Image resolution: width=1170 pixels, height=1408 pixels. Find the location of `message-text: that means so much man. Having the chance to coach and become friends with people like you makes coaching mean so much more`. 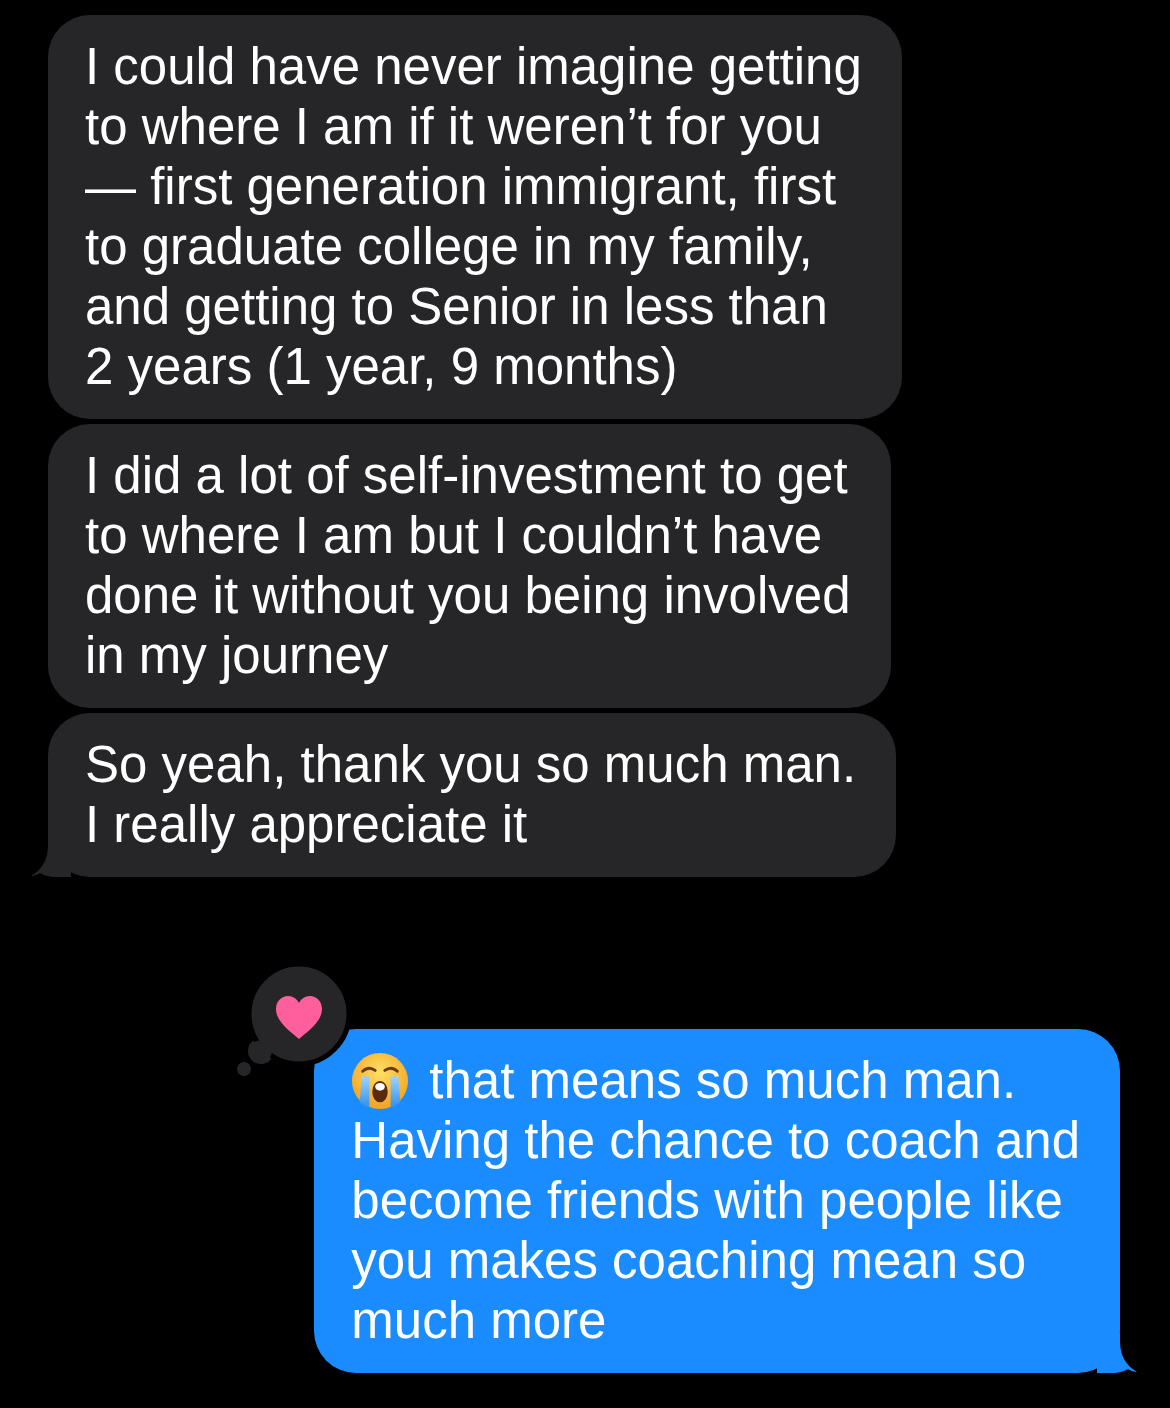

message-text: that means so much man. Having the chance to coach and become friends with people like you makes coaching mean so much more is located at coordinates (715, 1200).